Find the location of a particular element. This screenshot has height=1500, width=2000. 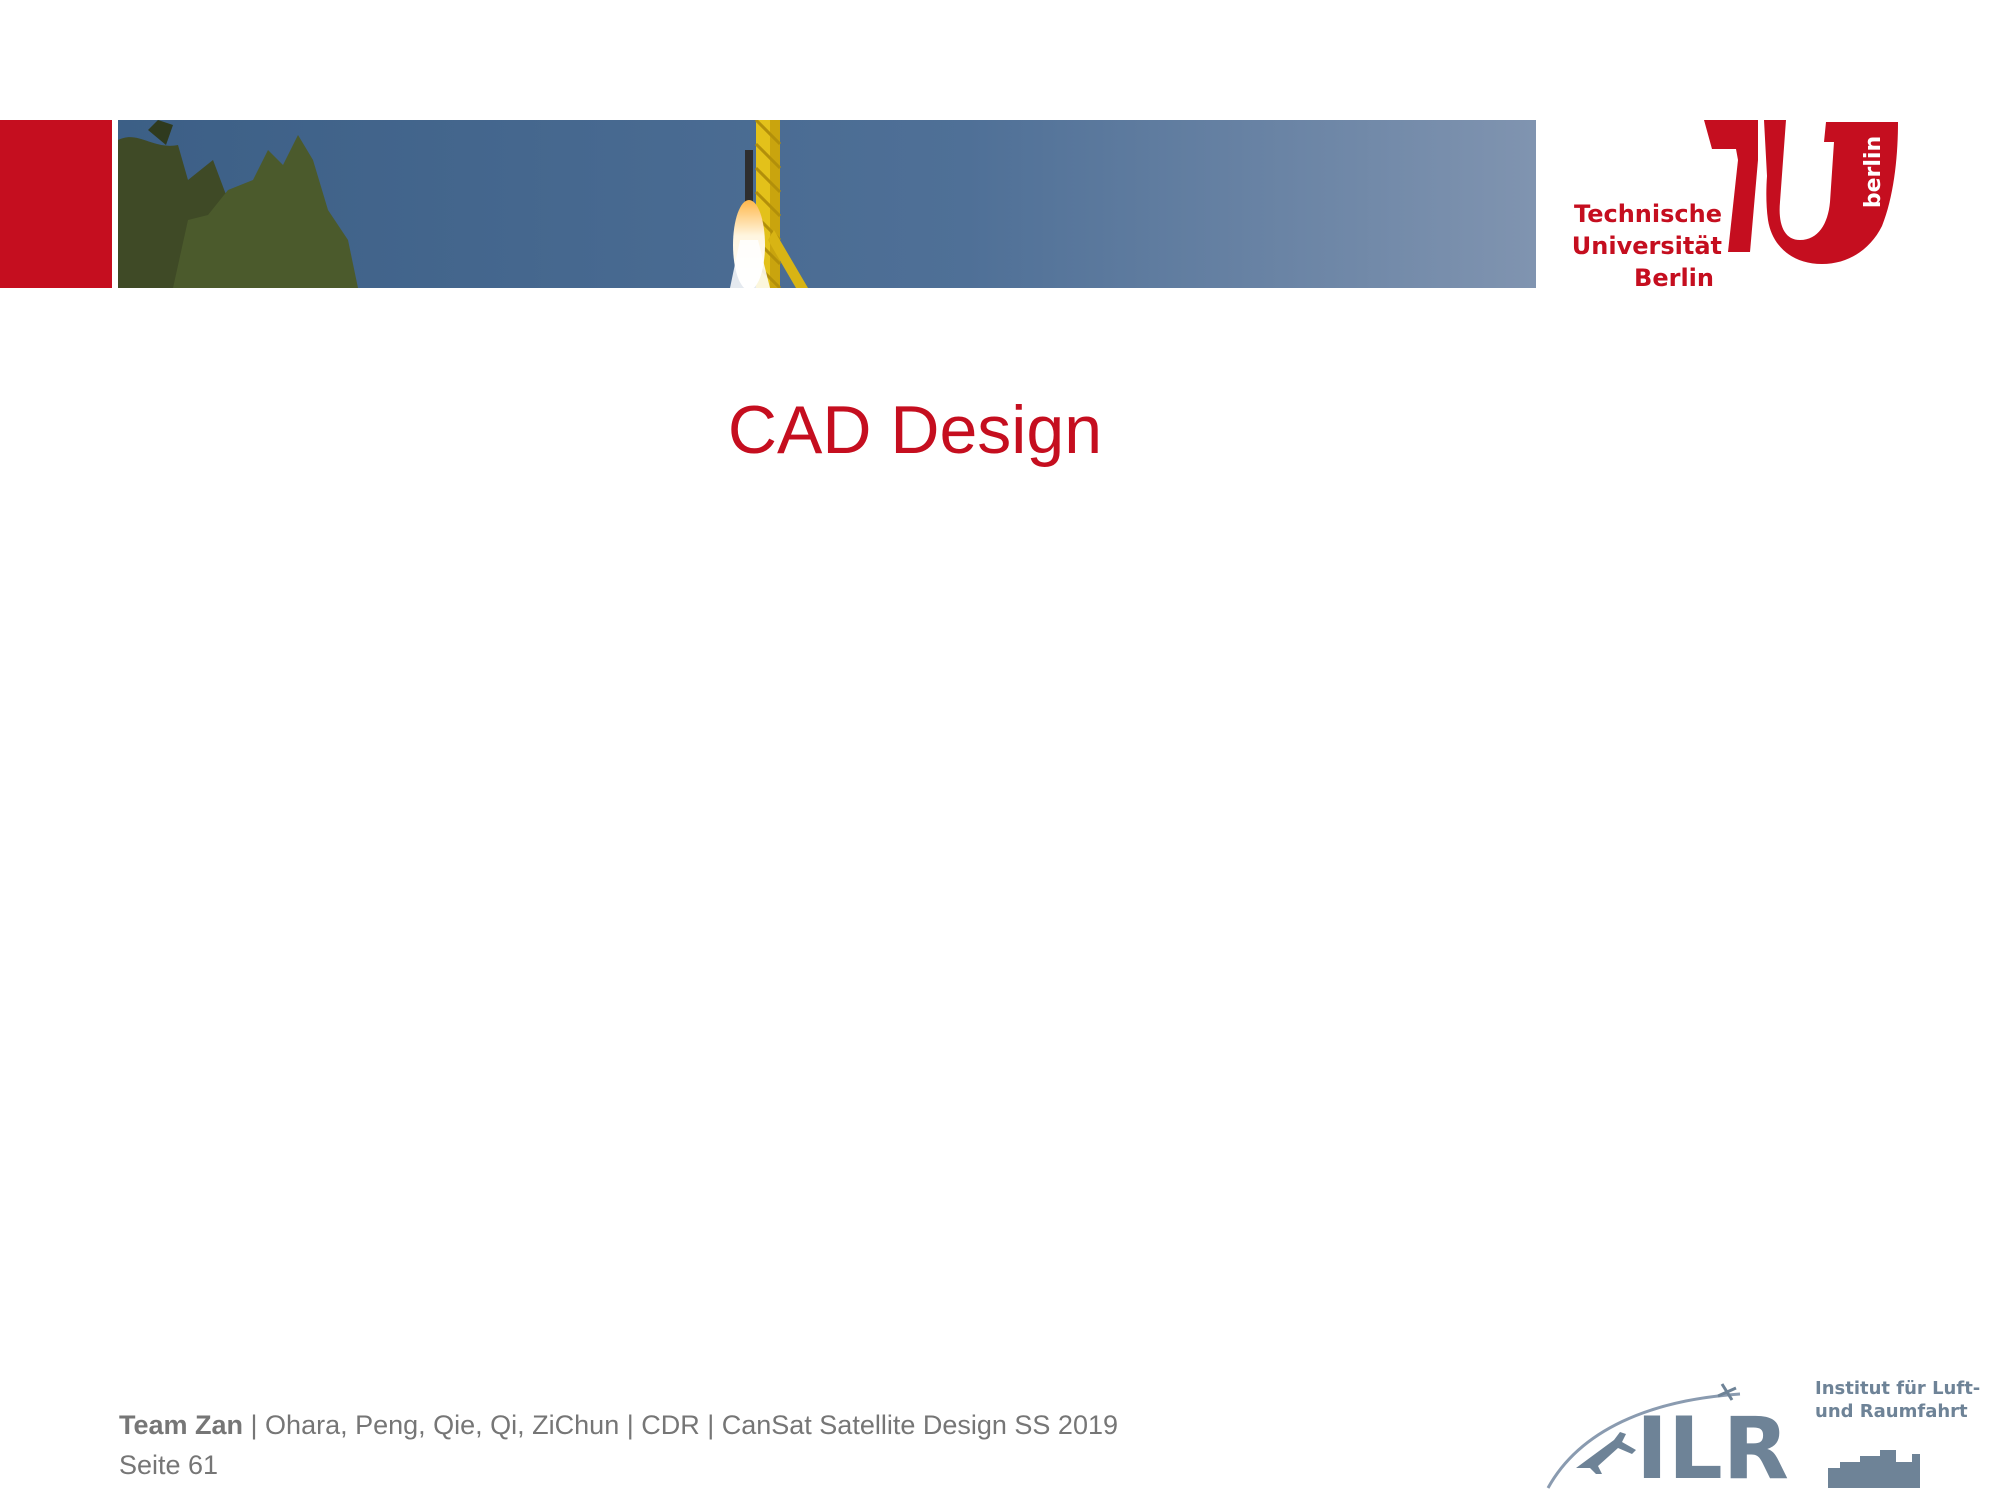

header-red-block is located at coordinates (56, 204).